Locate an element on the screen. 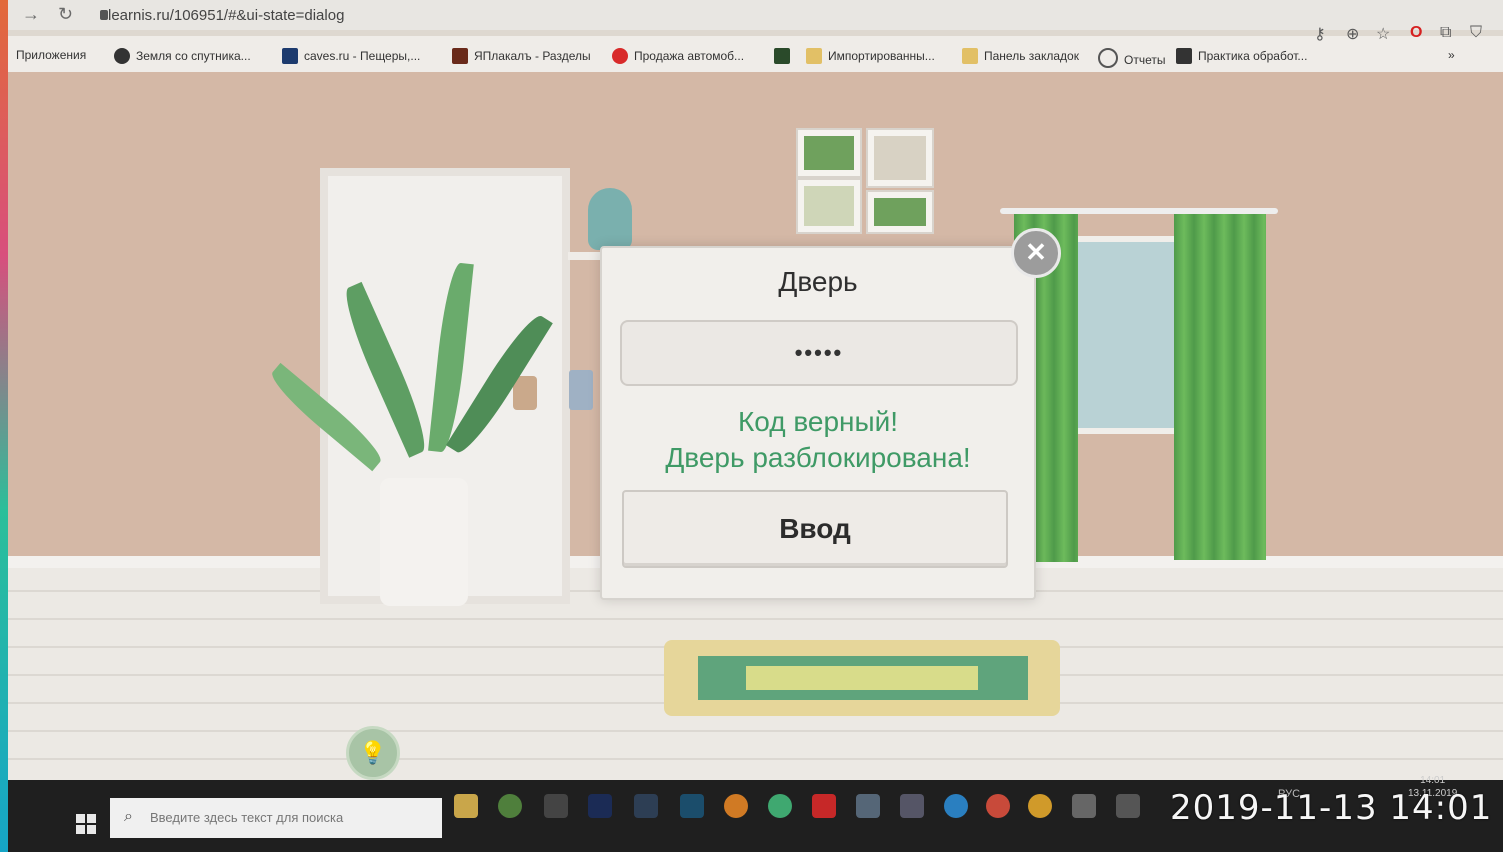 Image resolution: width=1503 pixels, height=852 pixels. zoom-icon: ⊕ is located at coordinates (1352, 34).